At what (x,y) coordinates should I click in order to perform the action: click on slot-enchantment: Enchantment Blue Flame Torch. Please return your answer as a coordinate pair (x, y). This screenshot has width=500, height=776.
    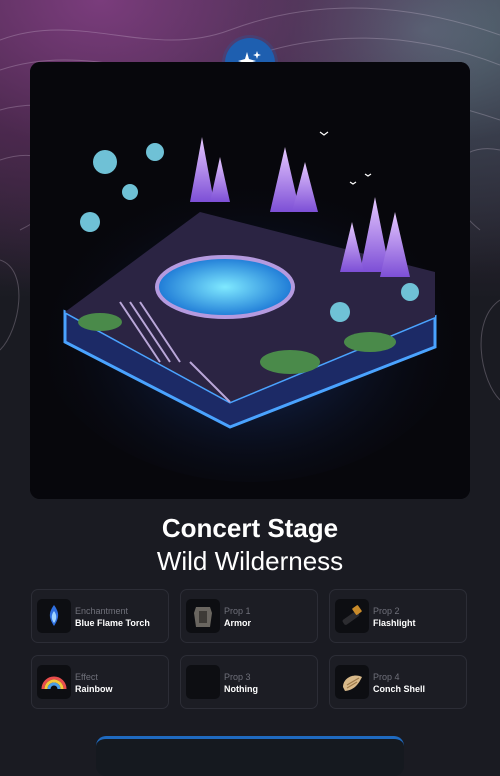
    Looking at the image, I should click on (100, 616).